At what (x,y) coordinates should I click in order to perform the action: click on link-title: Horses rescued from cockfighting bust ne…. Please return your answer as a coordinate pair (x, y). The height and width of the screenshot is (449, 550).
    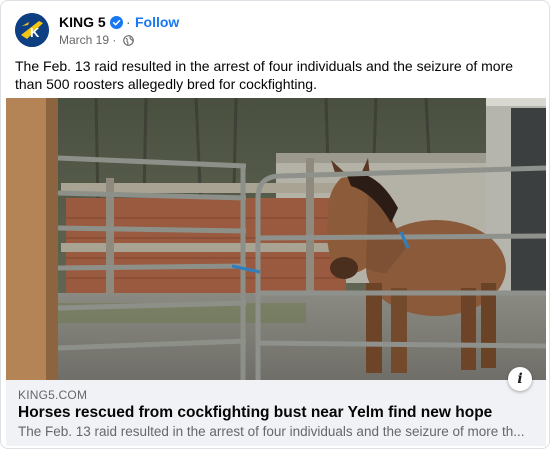
    Looking at the image, I should click on (255, 413).